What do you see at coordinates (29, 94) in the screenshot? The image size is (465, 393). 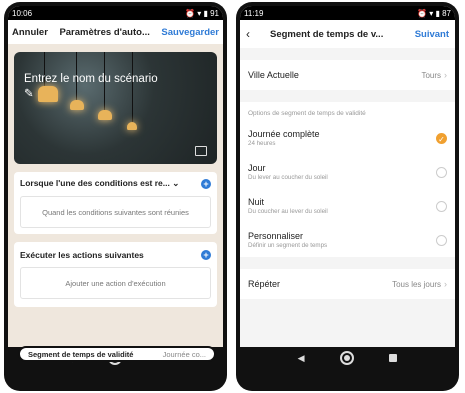 I see `edit-icon: ✎` at bounding box center [29, 94].